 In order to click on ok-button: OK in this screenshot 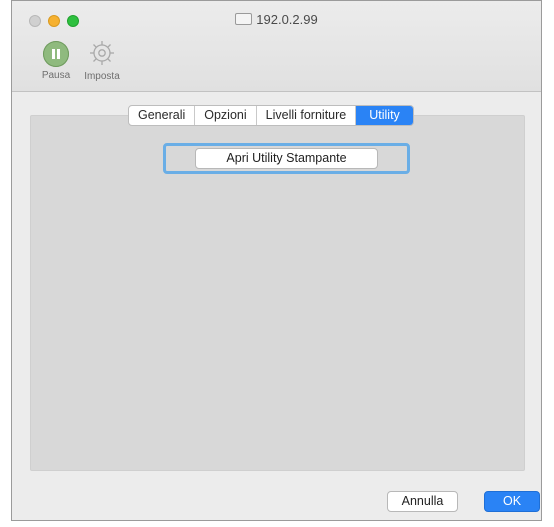, I will do `click(512, 501)`.